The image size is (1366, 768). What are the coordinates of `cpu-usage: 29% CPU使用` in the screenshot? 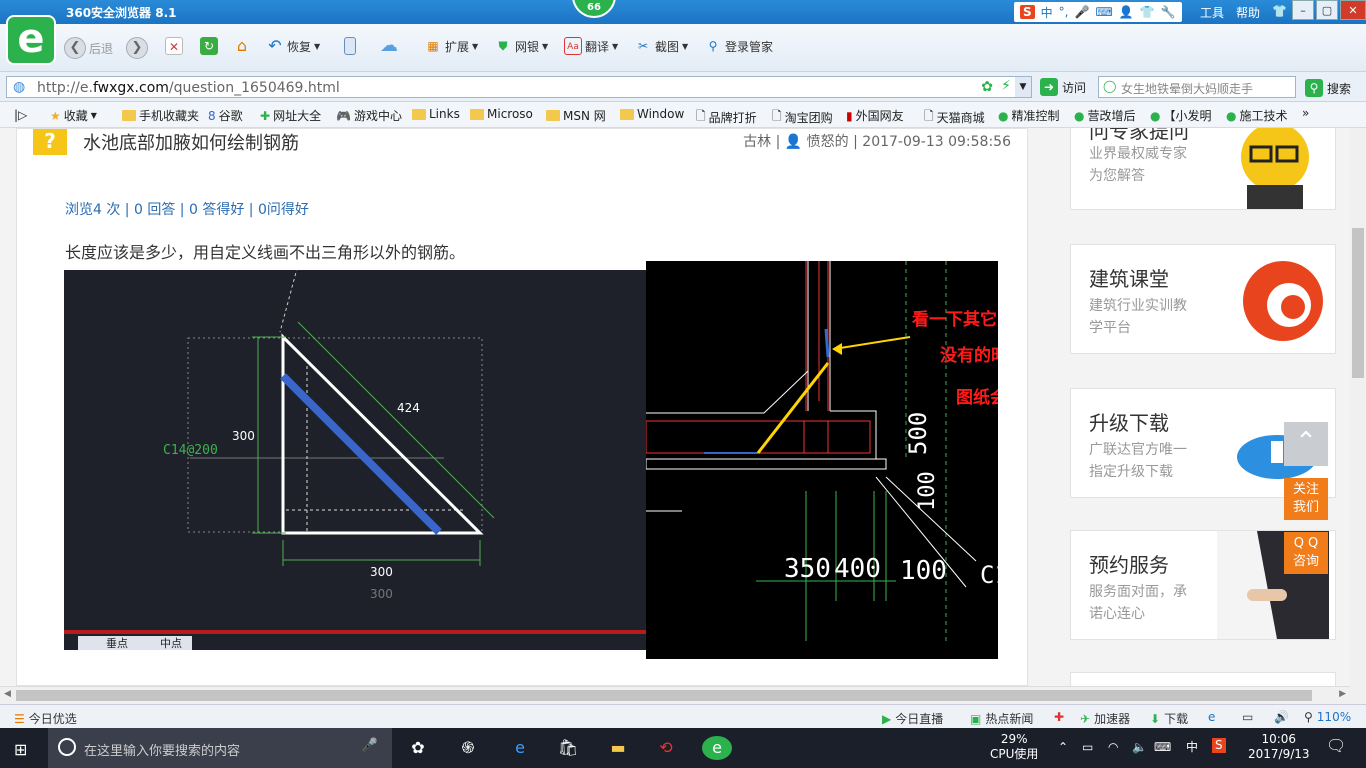 It's located at (1014, 747).